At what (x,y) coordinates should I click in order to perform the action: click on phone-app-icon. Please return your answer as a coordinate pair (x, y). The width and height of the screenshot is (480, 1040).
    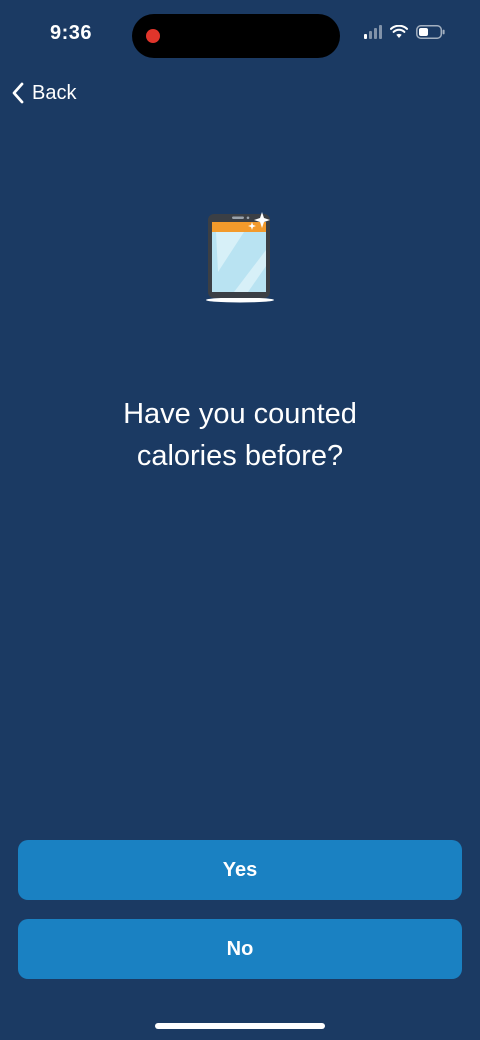
    Looking at the image, I should click on (240, 257).